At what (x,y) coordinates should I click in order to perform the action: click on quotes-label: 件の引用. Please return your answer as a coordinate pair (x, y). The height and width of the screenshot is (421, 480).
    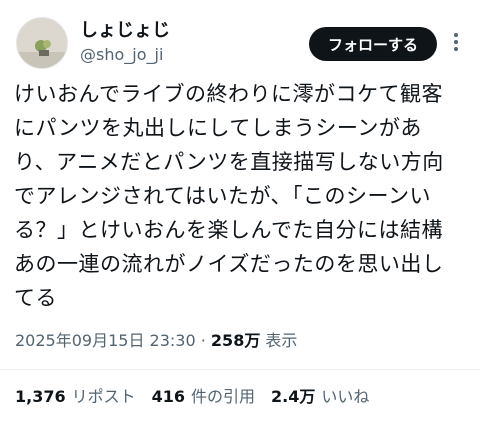
    Looking at the image, I should click on (223, 396).